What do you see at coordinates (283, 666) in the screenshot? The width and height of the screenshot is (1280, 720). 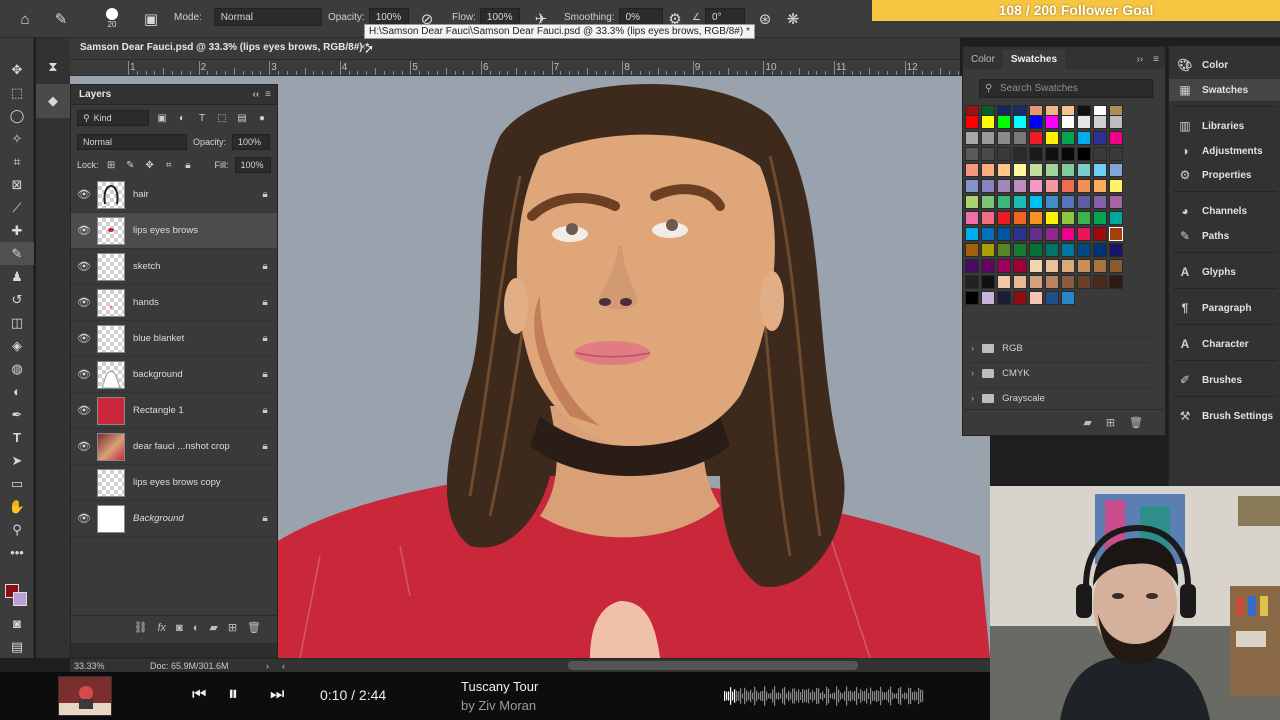 I see `scroll-left-icon: ‹` at bounding box center [283, 666].